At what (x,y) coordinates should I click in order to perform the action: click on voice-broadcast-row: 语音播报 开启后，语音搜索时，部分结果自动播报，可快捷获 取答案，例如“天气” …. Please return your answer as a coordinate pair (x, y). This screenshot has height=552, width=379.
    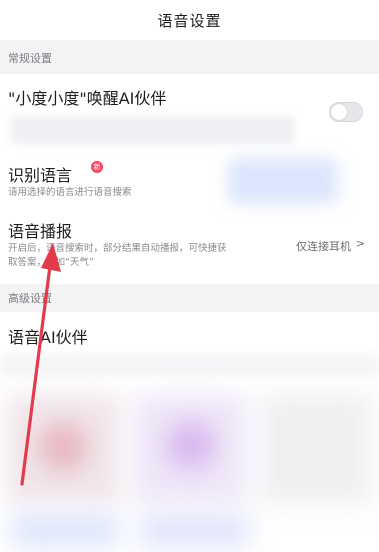
    Looking at the image, I should click on (189, 247).